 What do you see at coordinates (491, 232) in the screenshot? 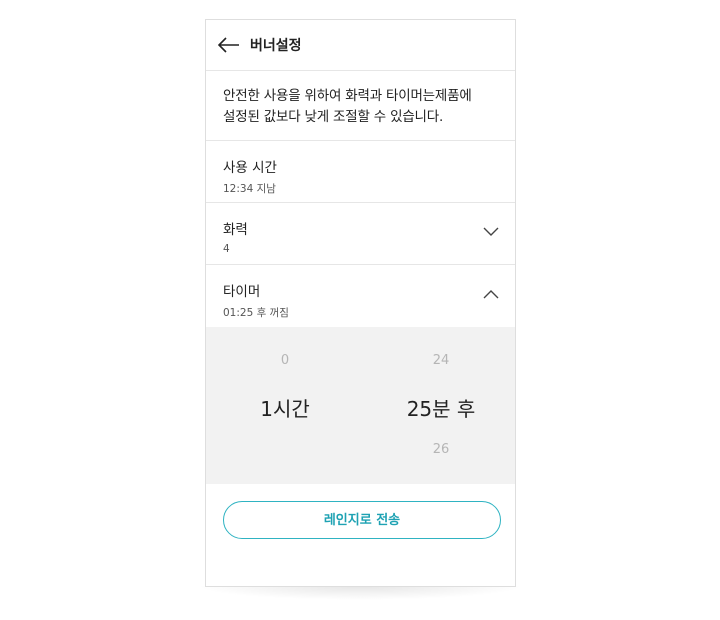
I see `chevron-down-icon` at bounding box center [491, 232].